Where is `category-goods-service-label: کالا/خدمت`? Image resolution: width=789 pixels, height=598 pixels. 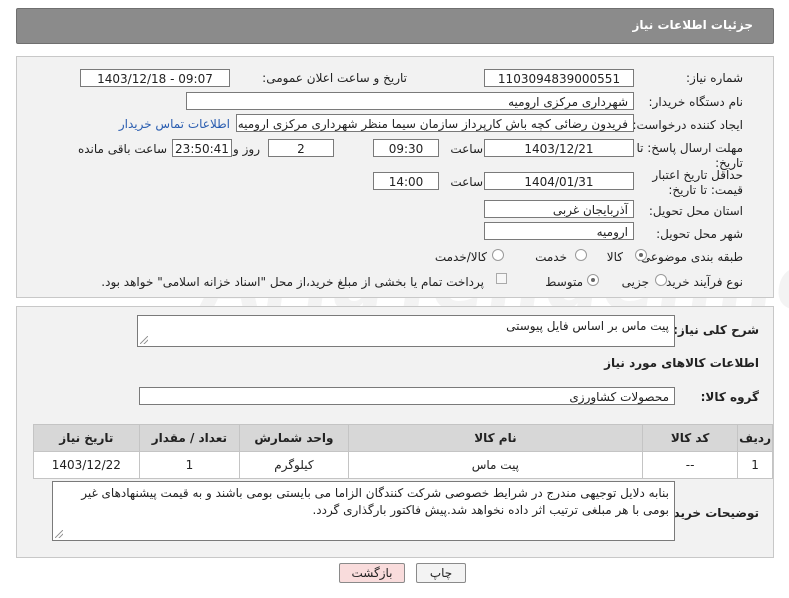 category-goods-service-label: کالا/خدمت is located at coordinates (460, 257).